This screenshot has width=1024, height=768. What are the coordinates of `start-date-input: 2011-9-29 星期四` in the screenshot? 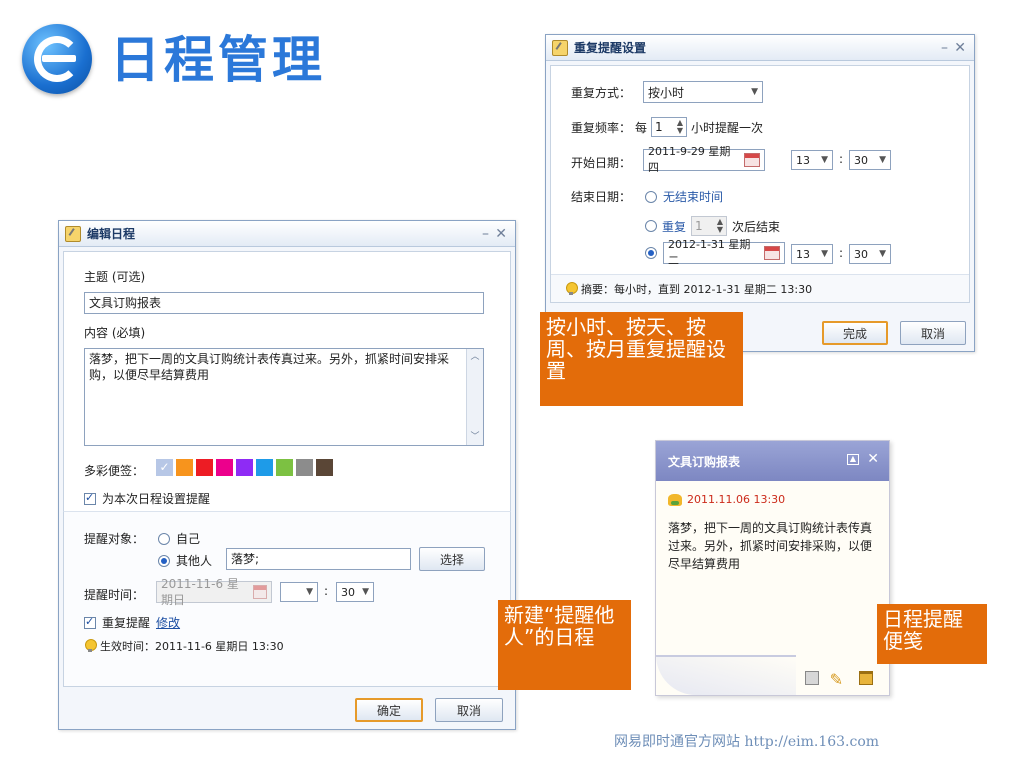 It's located at (704, 159).